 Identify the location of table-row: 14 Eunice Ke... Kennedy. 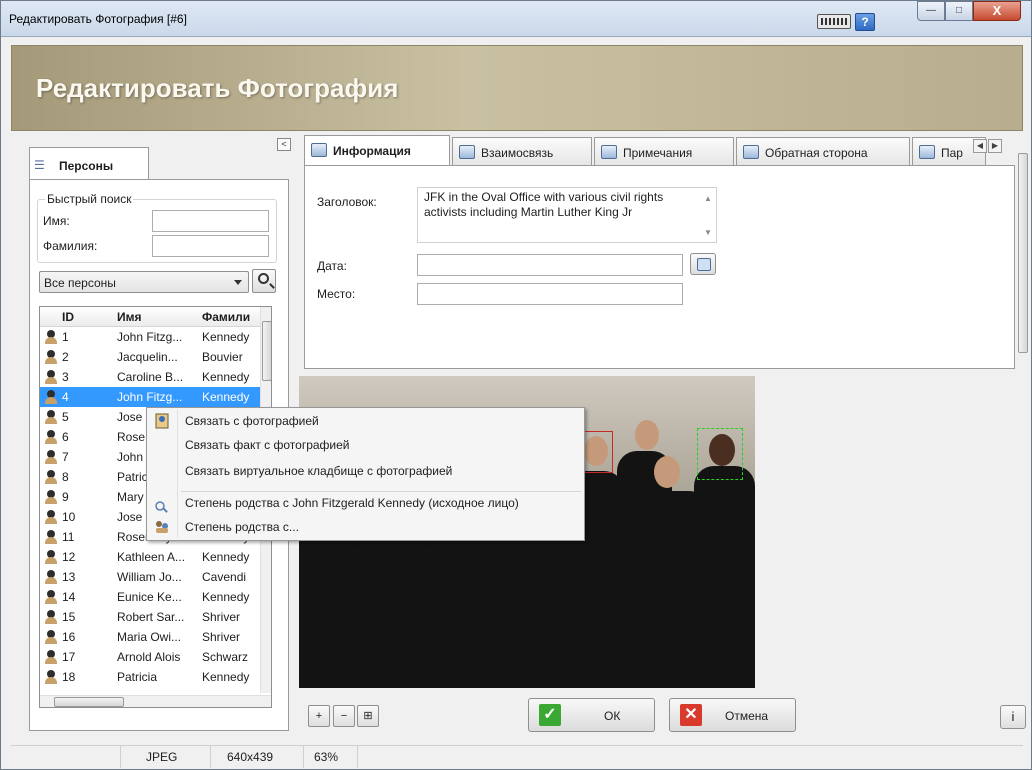
(150, 597).